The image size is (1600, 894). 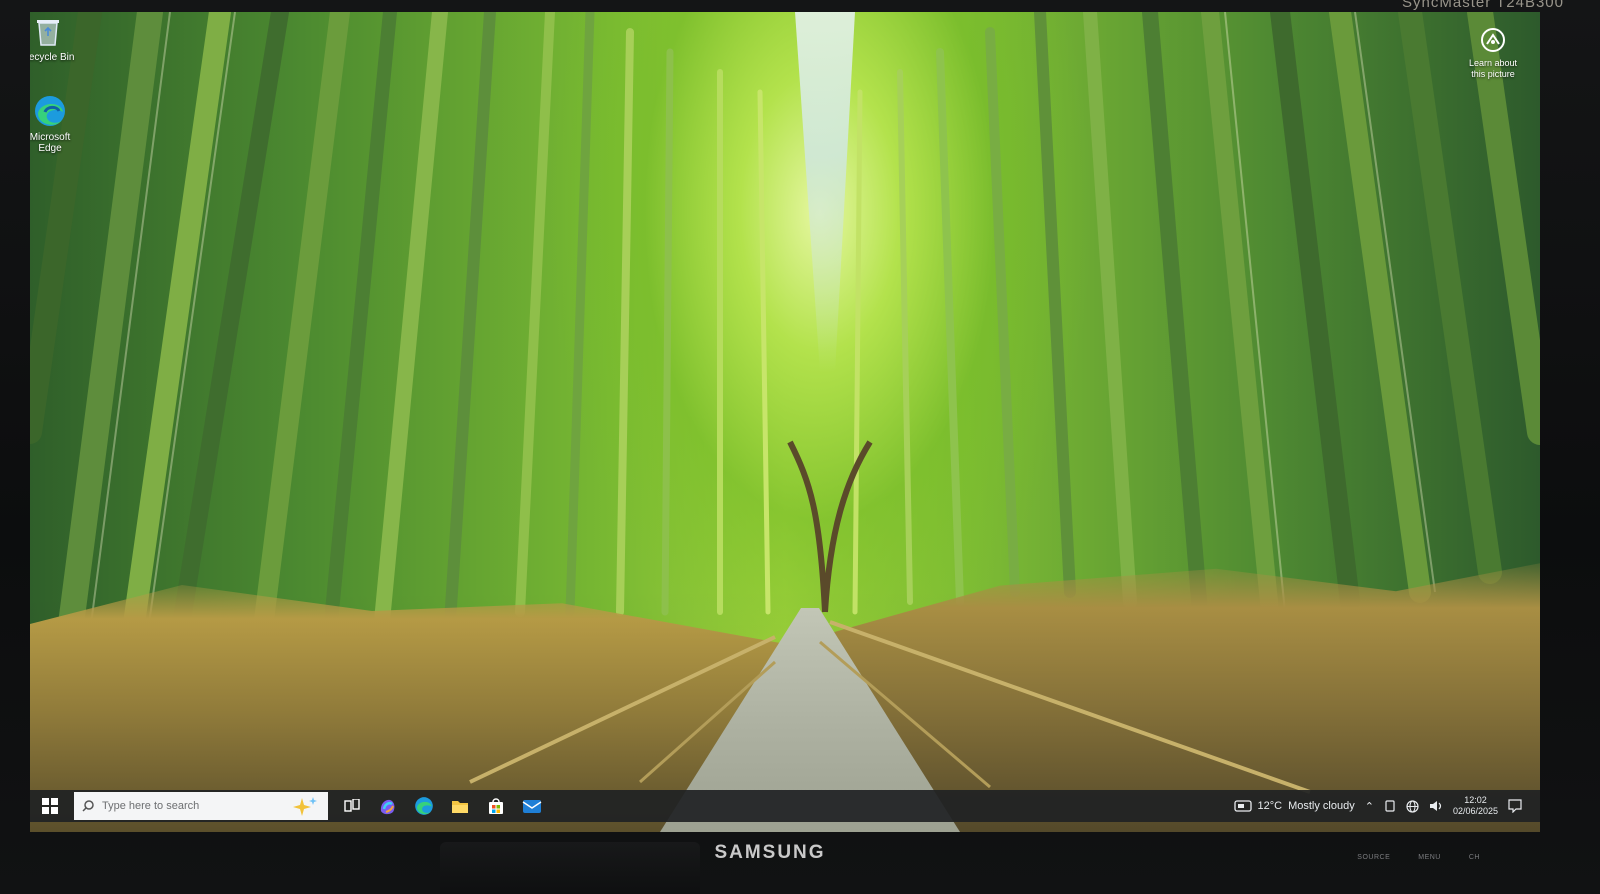 I want to click on monitor-menu-label: MENU, so click(x=1429, y=857).